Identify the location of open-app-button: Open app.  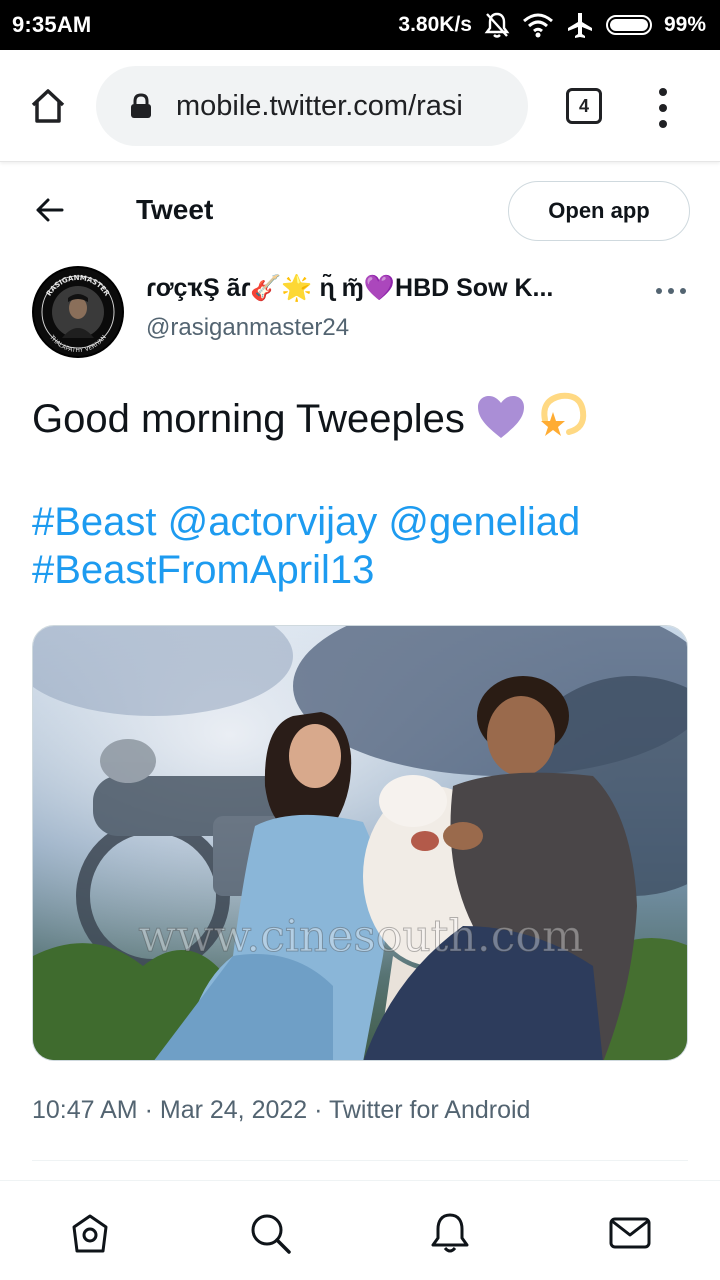
(599, 211).